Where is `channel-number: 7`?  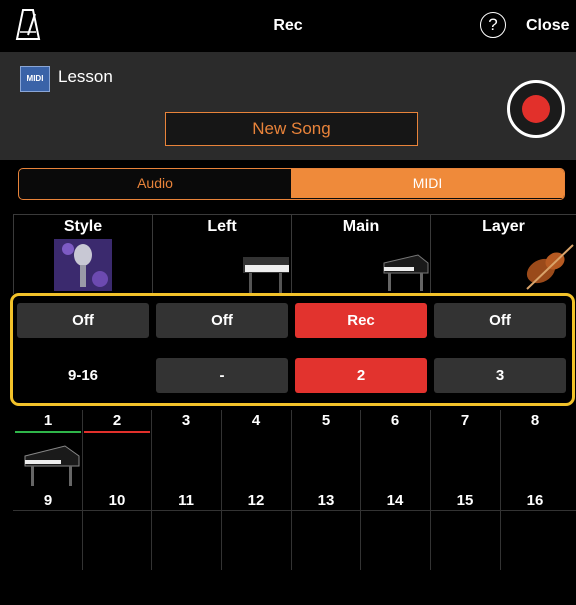
channel-number: 7 is located at coordinates (465, 420).